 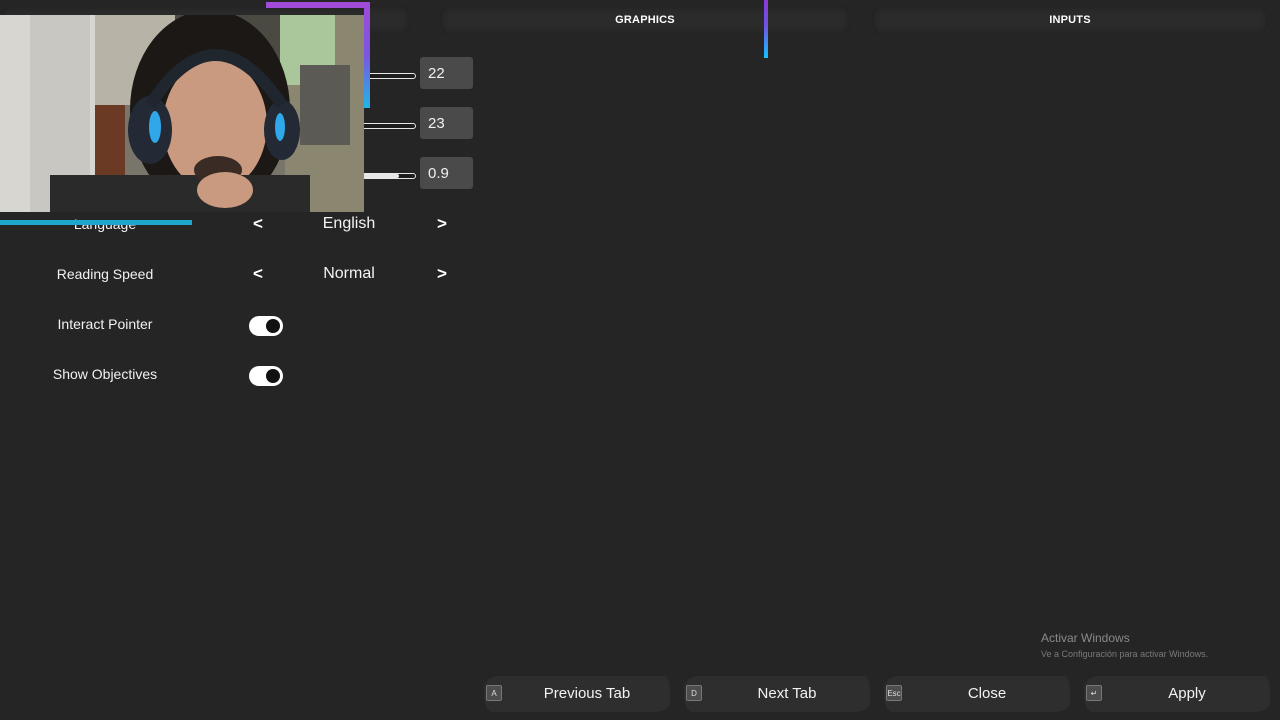 I want to click on reading-speed-label: Reading Speed, so click(x=105, y=274).